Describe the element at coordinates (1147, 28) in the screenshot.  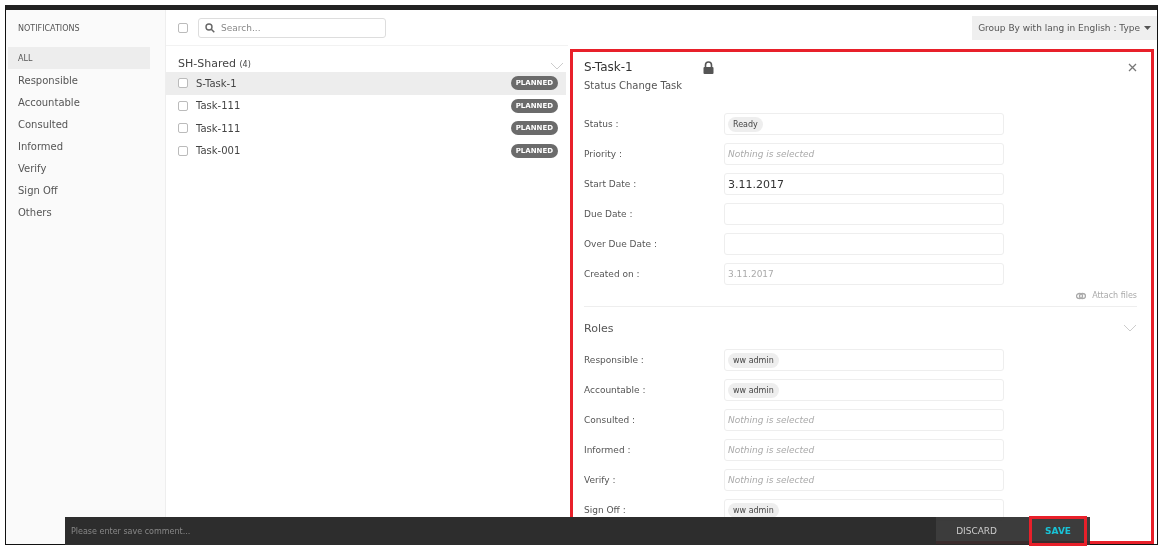
I see `caret-icon` at that location.